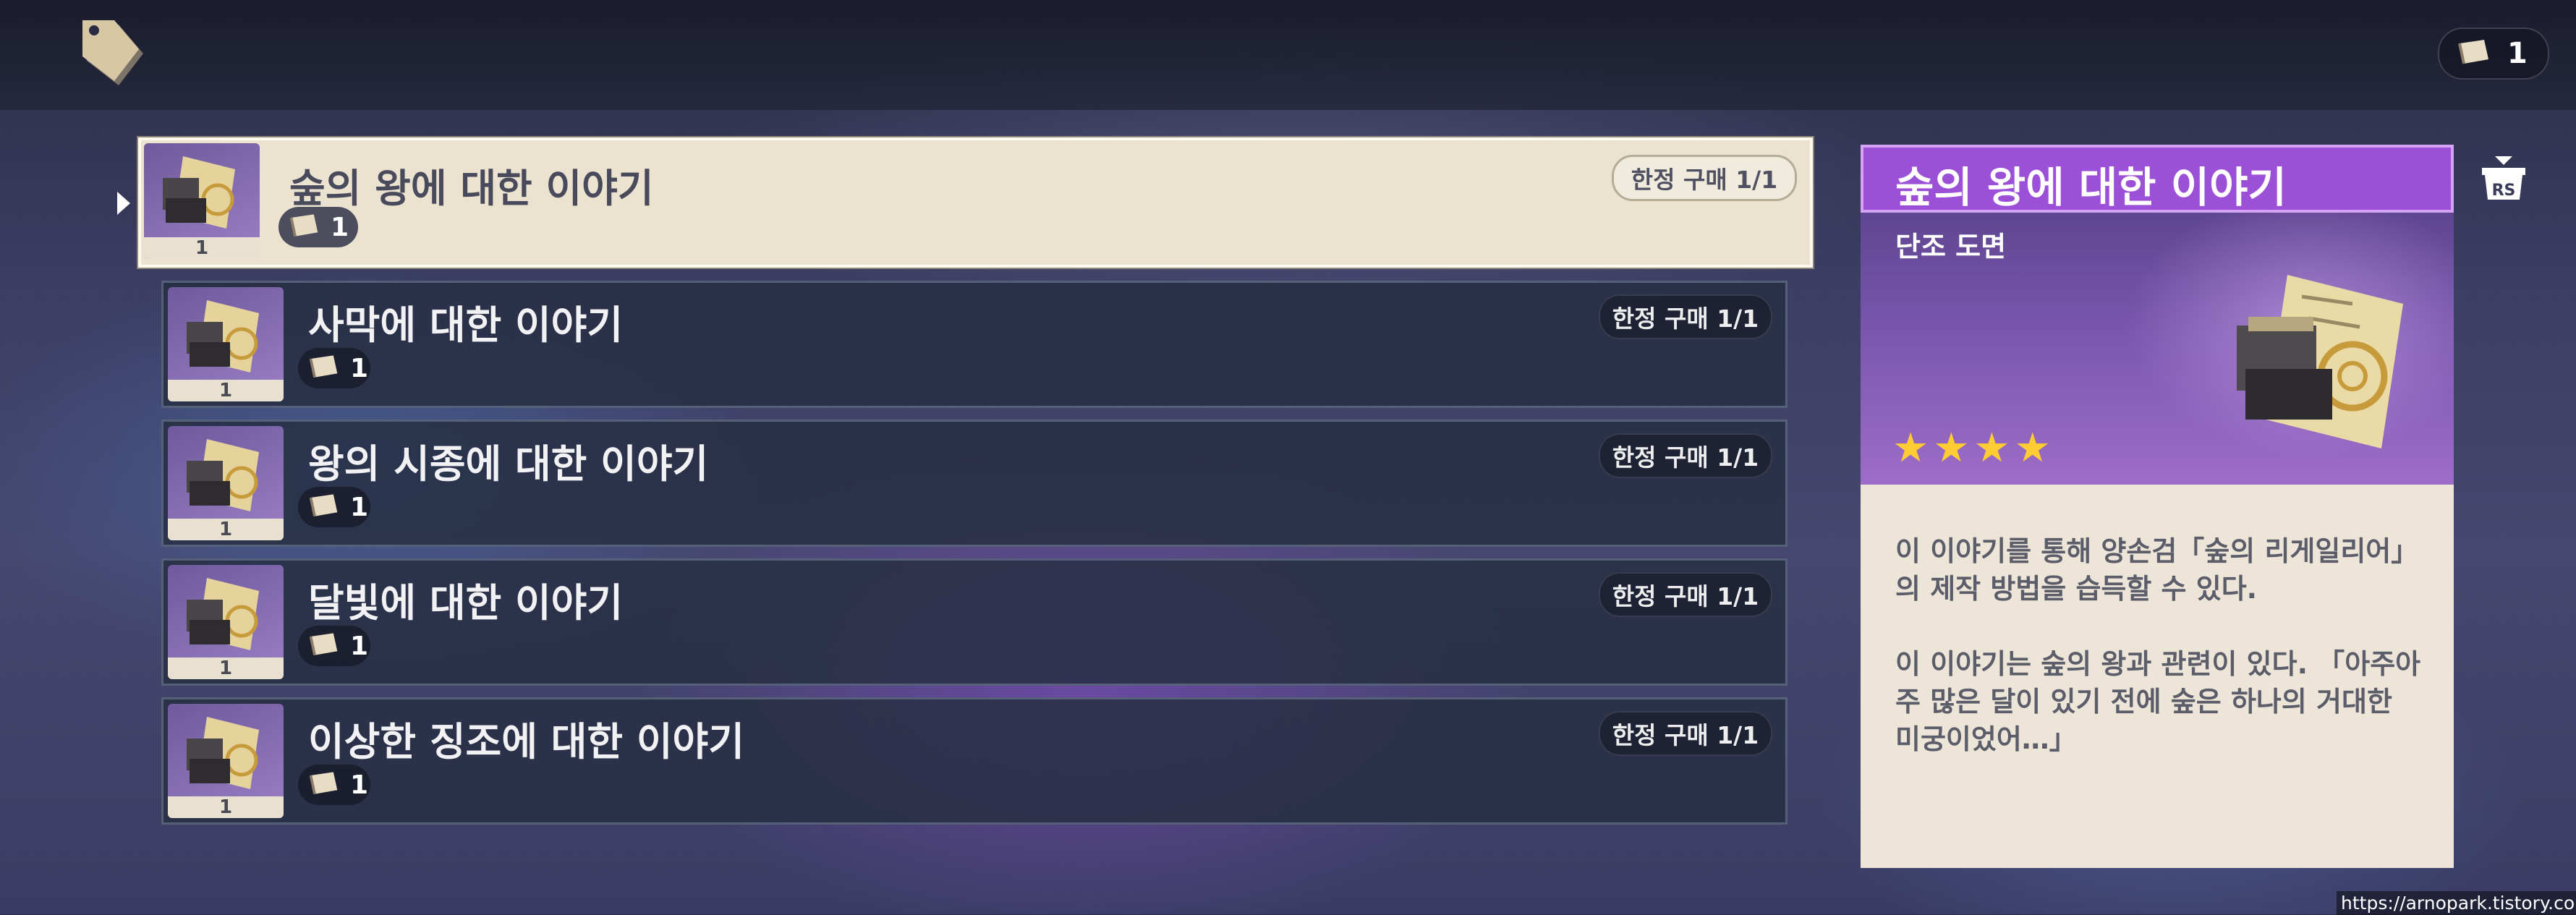 Image resolution: width=2576 pixels, height=915 pixels. Describe the element at coordinates (508, 464) in the screenshot. I see `item-title: 왕의 시종에 대한 이야기` at that location.